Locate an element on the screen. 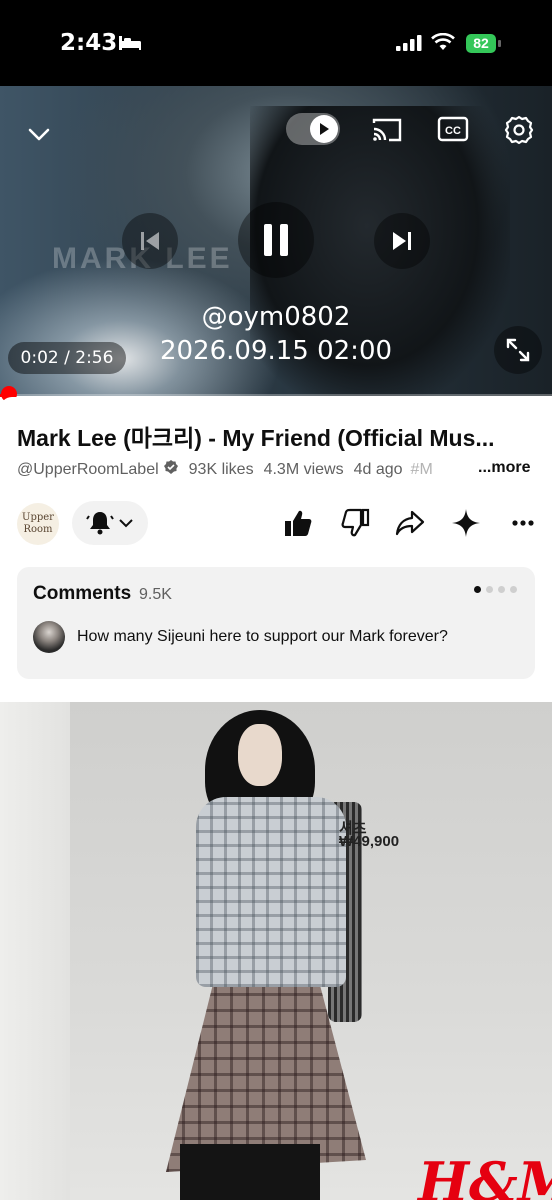  battery-indicator: 82 is located at coordinates (481, 43).